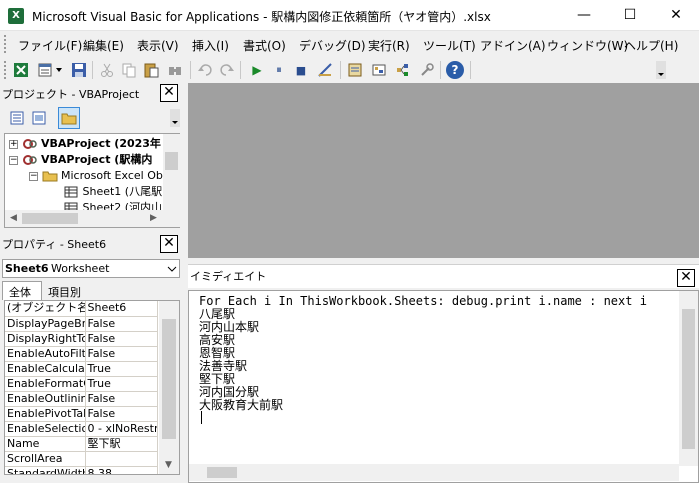 The width and height of the screenshot is (699, 483). What do you see at coordinates (257, 70) in the screenshot?
I see `run-icon: ▶` at bounding box center [257, 70].